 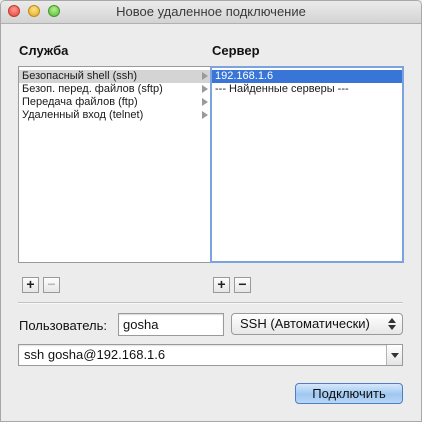 What do you see at coordinates (171, 324) in the screenshot?
I see `user-field: gosha` at bounding box center [171, 324].